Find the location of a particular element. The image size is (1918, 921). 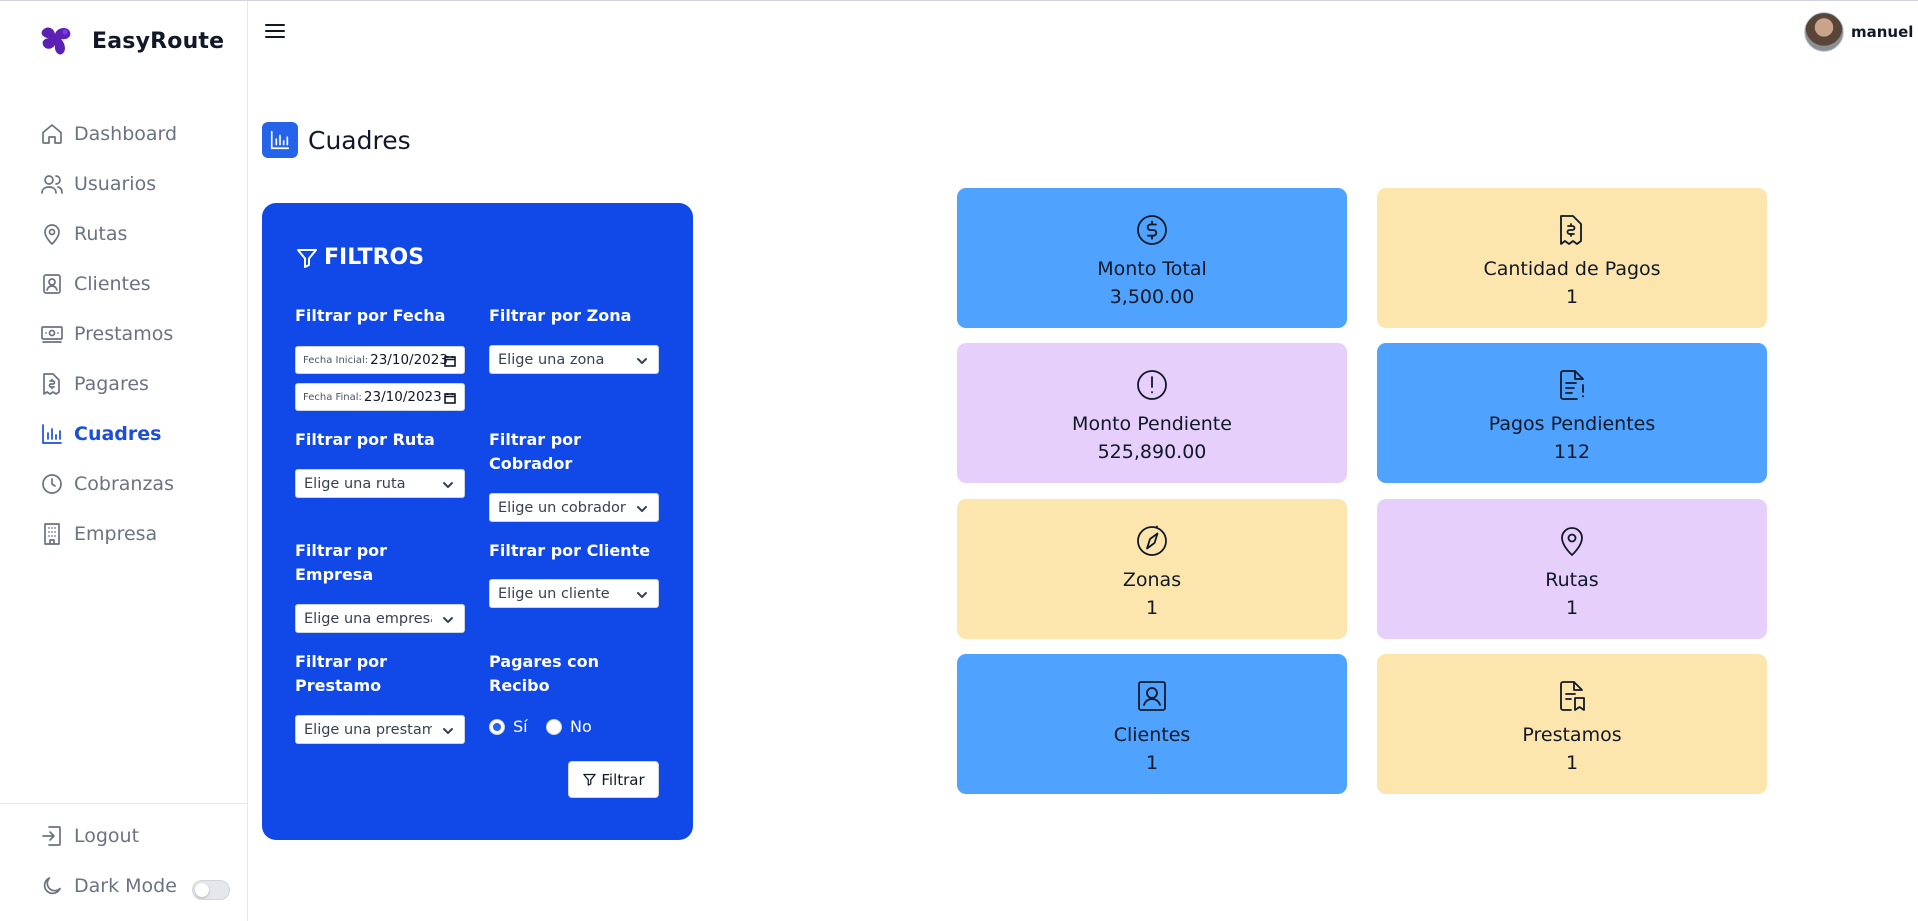

contact-icon is located at coordinates (52, 284).